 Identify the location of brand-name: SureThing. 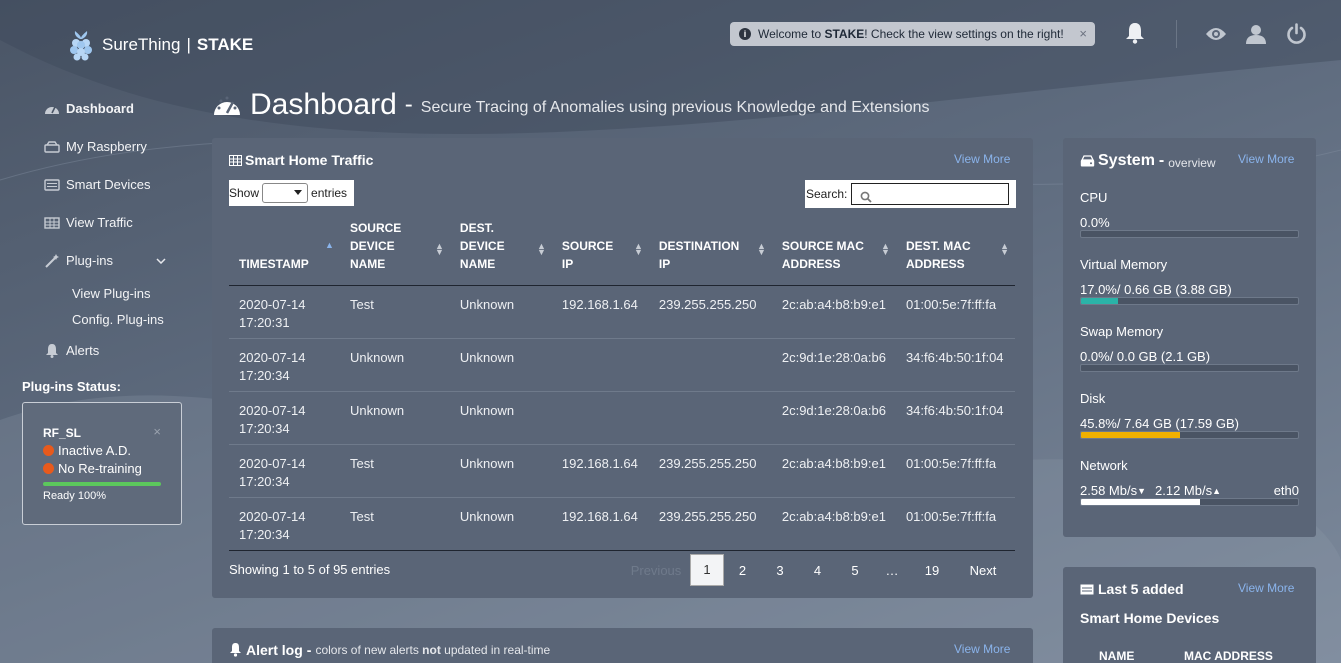
(141, 44).